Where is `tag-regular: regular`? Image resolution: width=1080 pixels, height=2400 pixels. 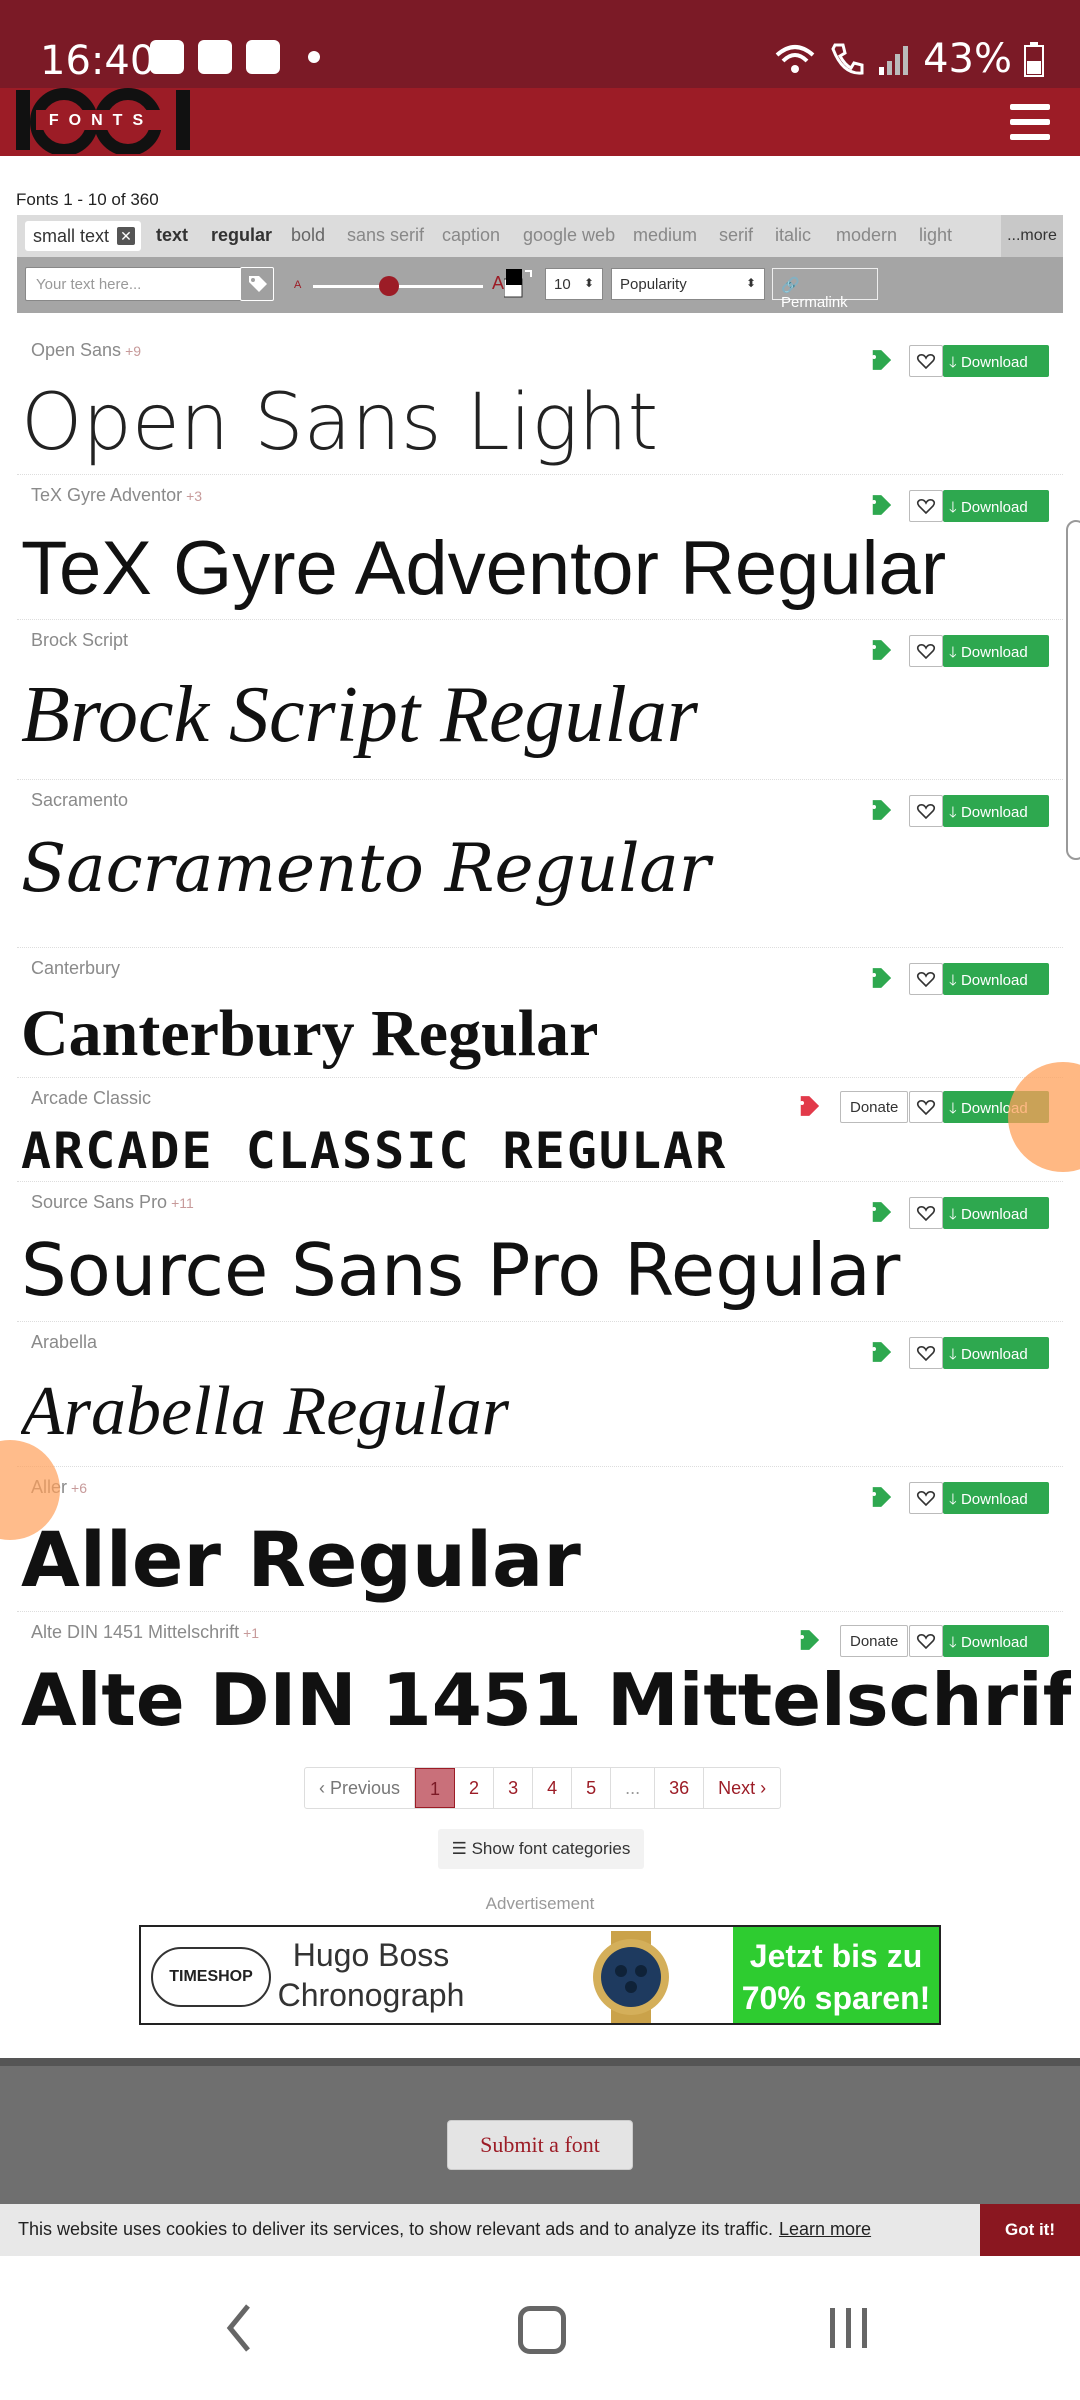 tag-regular: regular is located at coordinates (241, 235).